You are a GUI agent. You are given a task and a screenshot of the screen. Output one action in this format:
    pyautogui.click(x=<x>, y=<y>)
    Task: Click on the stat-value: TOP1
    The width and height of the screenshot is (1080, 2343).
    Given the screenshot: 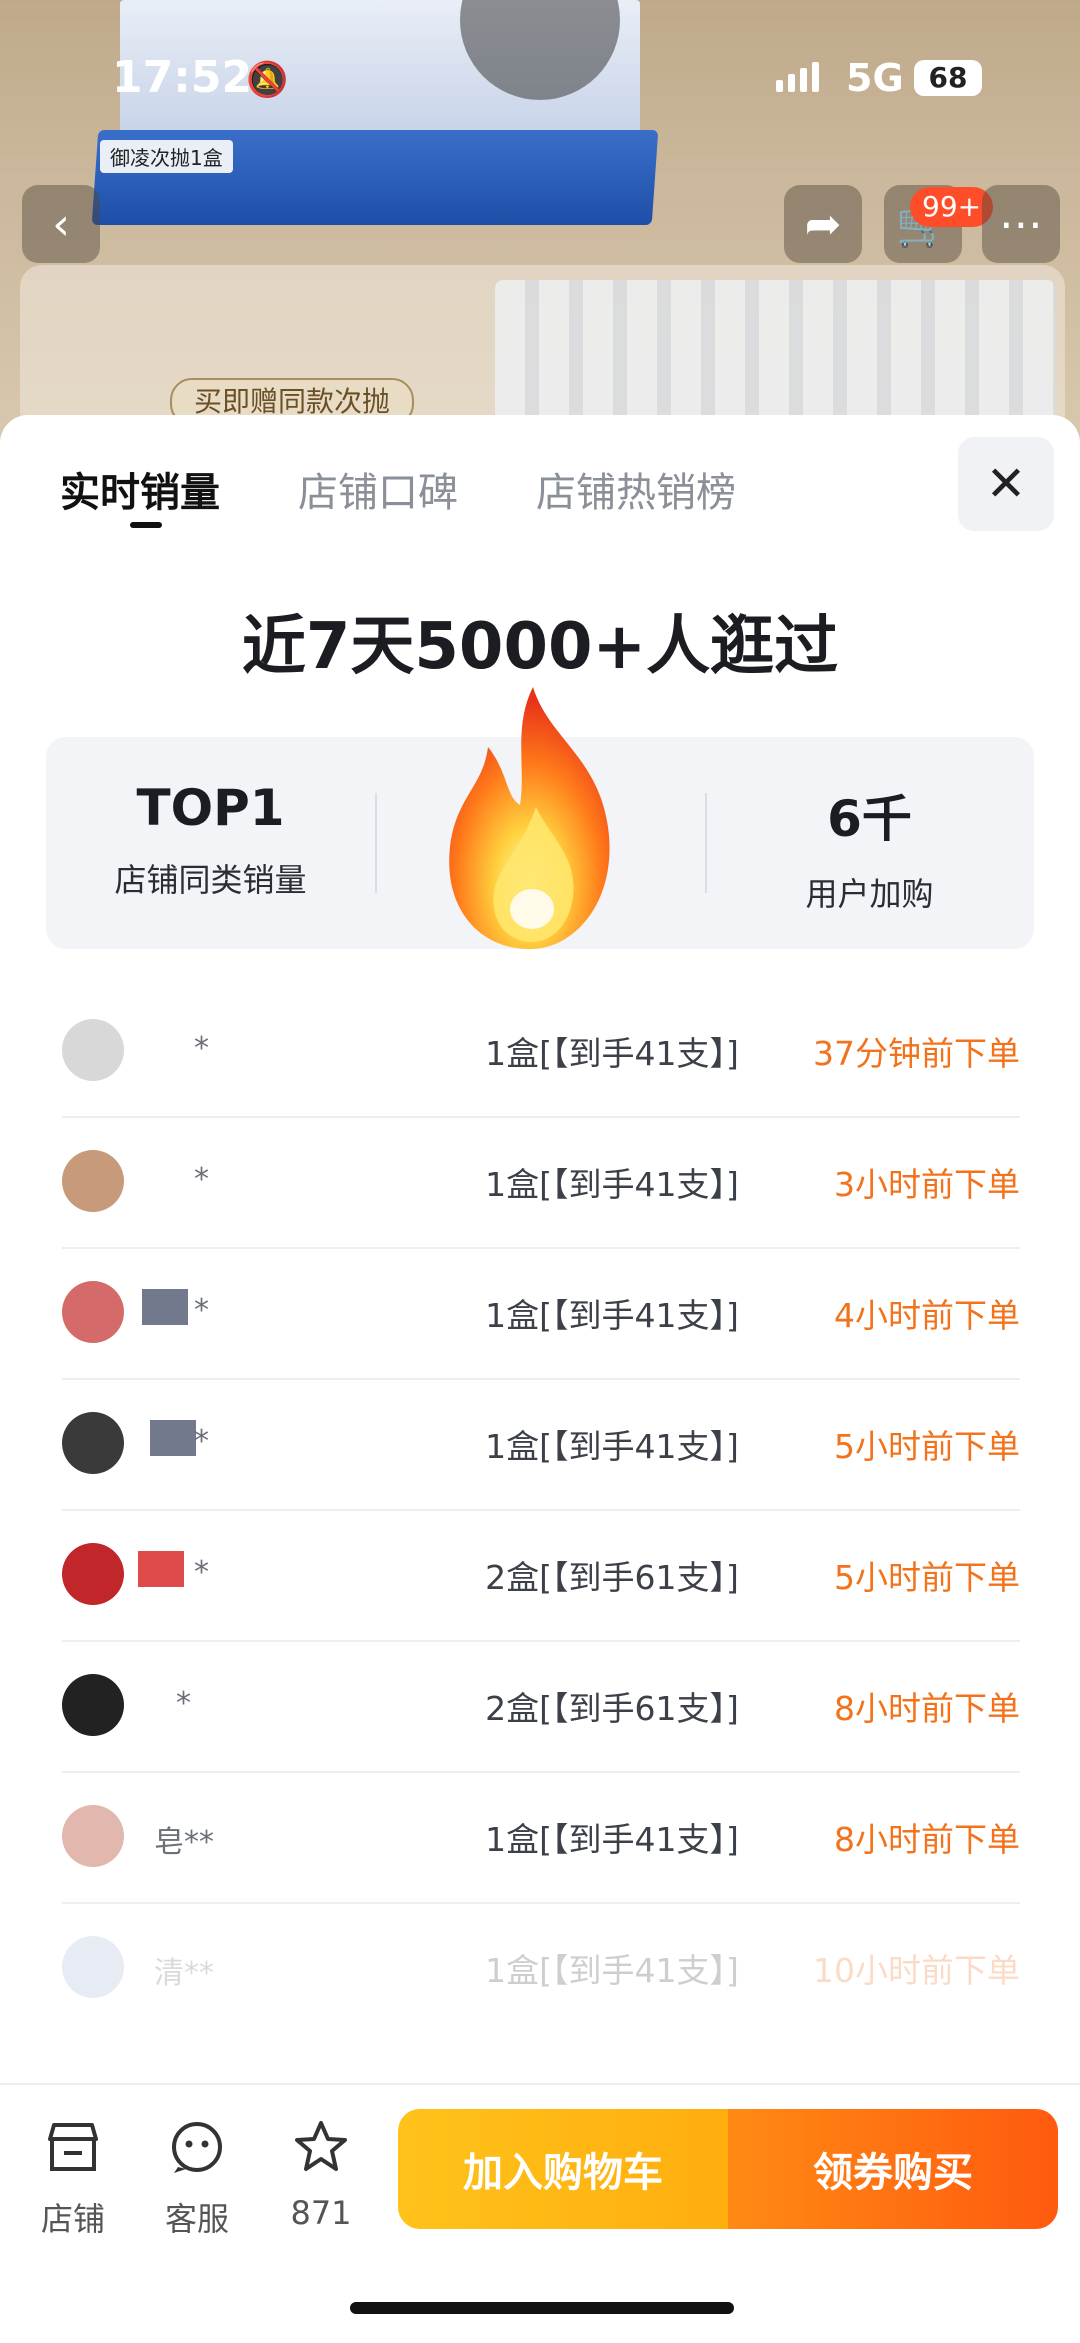 What is the action you would take?
    pyautogui.click(x=210, y=808)
    